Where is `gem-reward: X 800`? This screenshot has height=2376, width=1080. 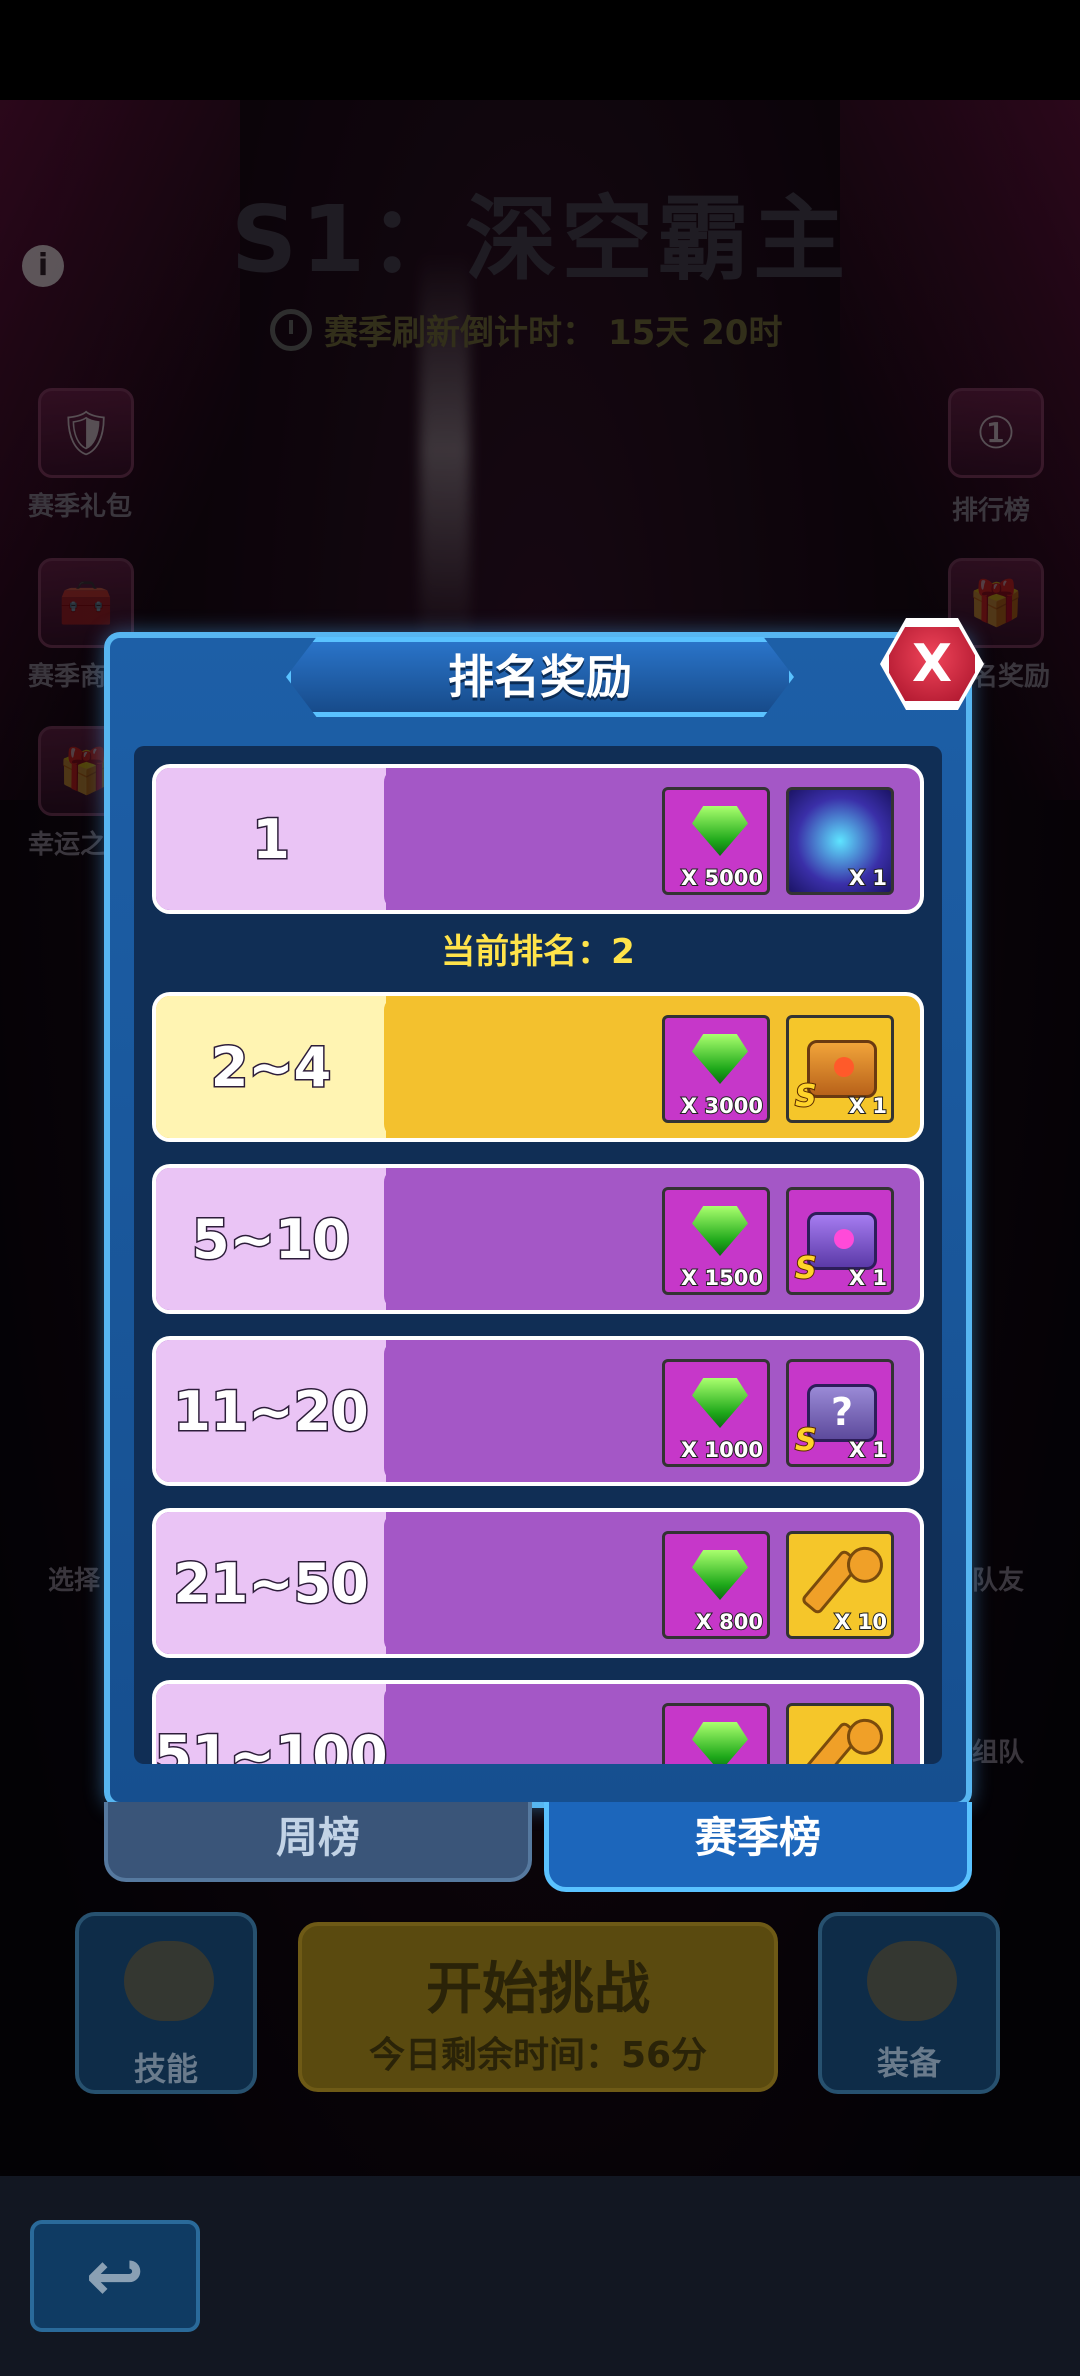
gem-reward: X 800 is located at coordinates (716, 1585).